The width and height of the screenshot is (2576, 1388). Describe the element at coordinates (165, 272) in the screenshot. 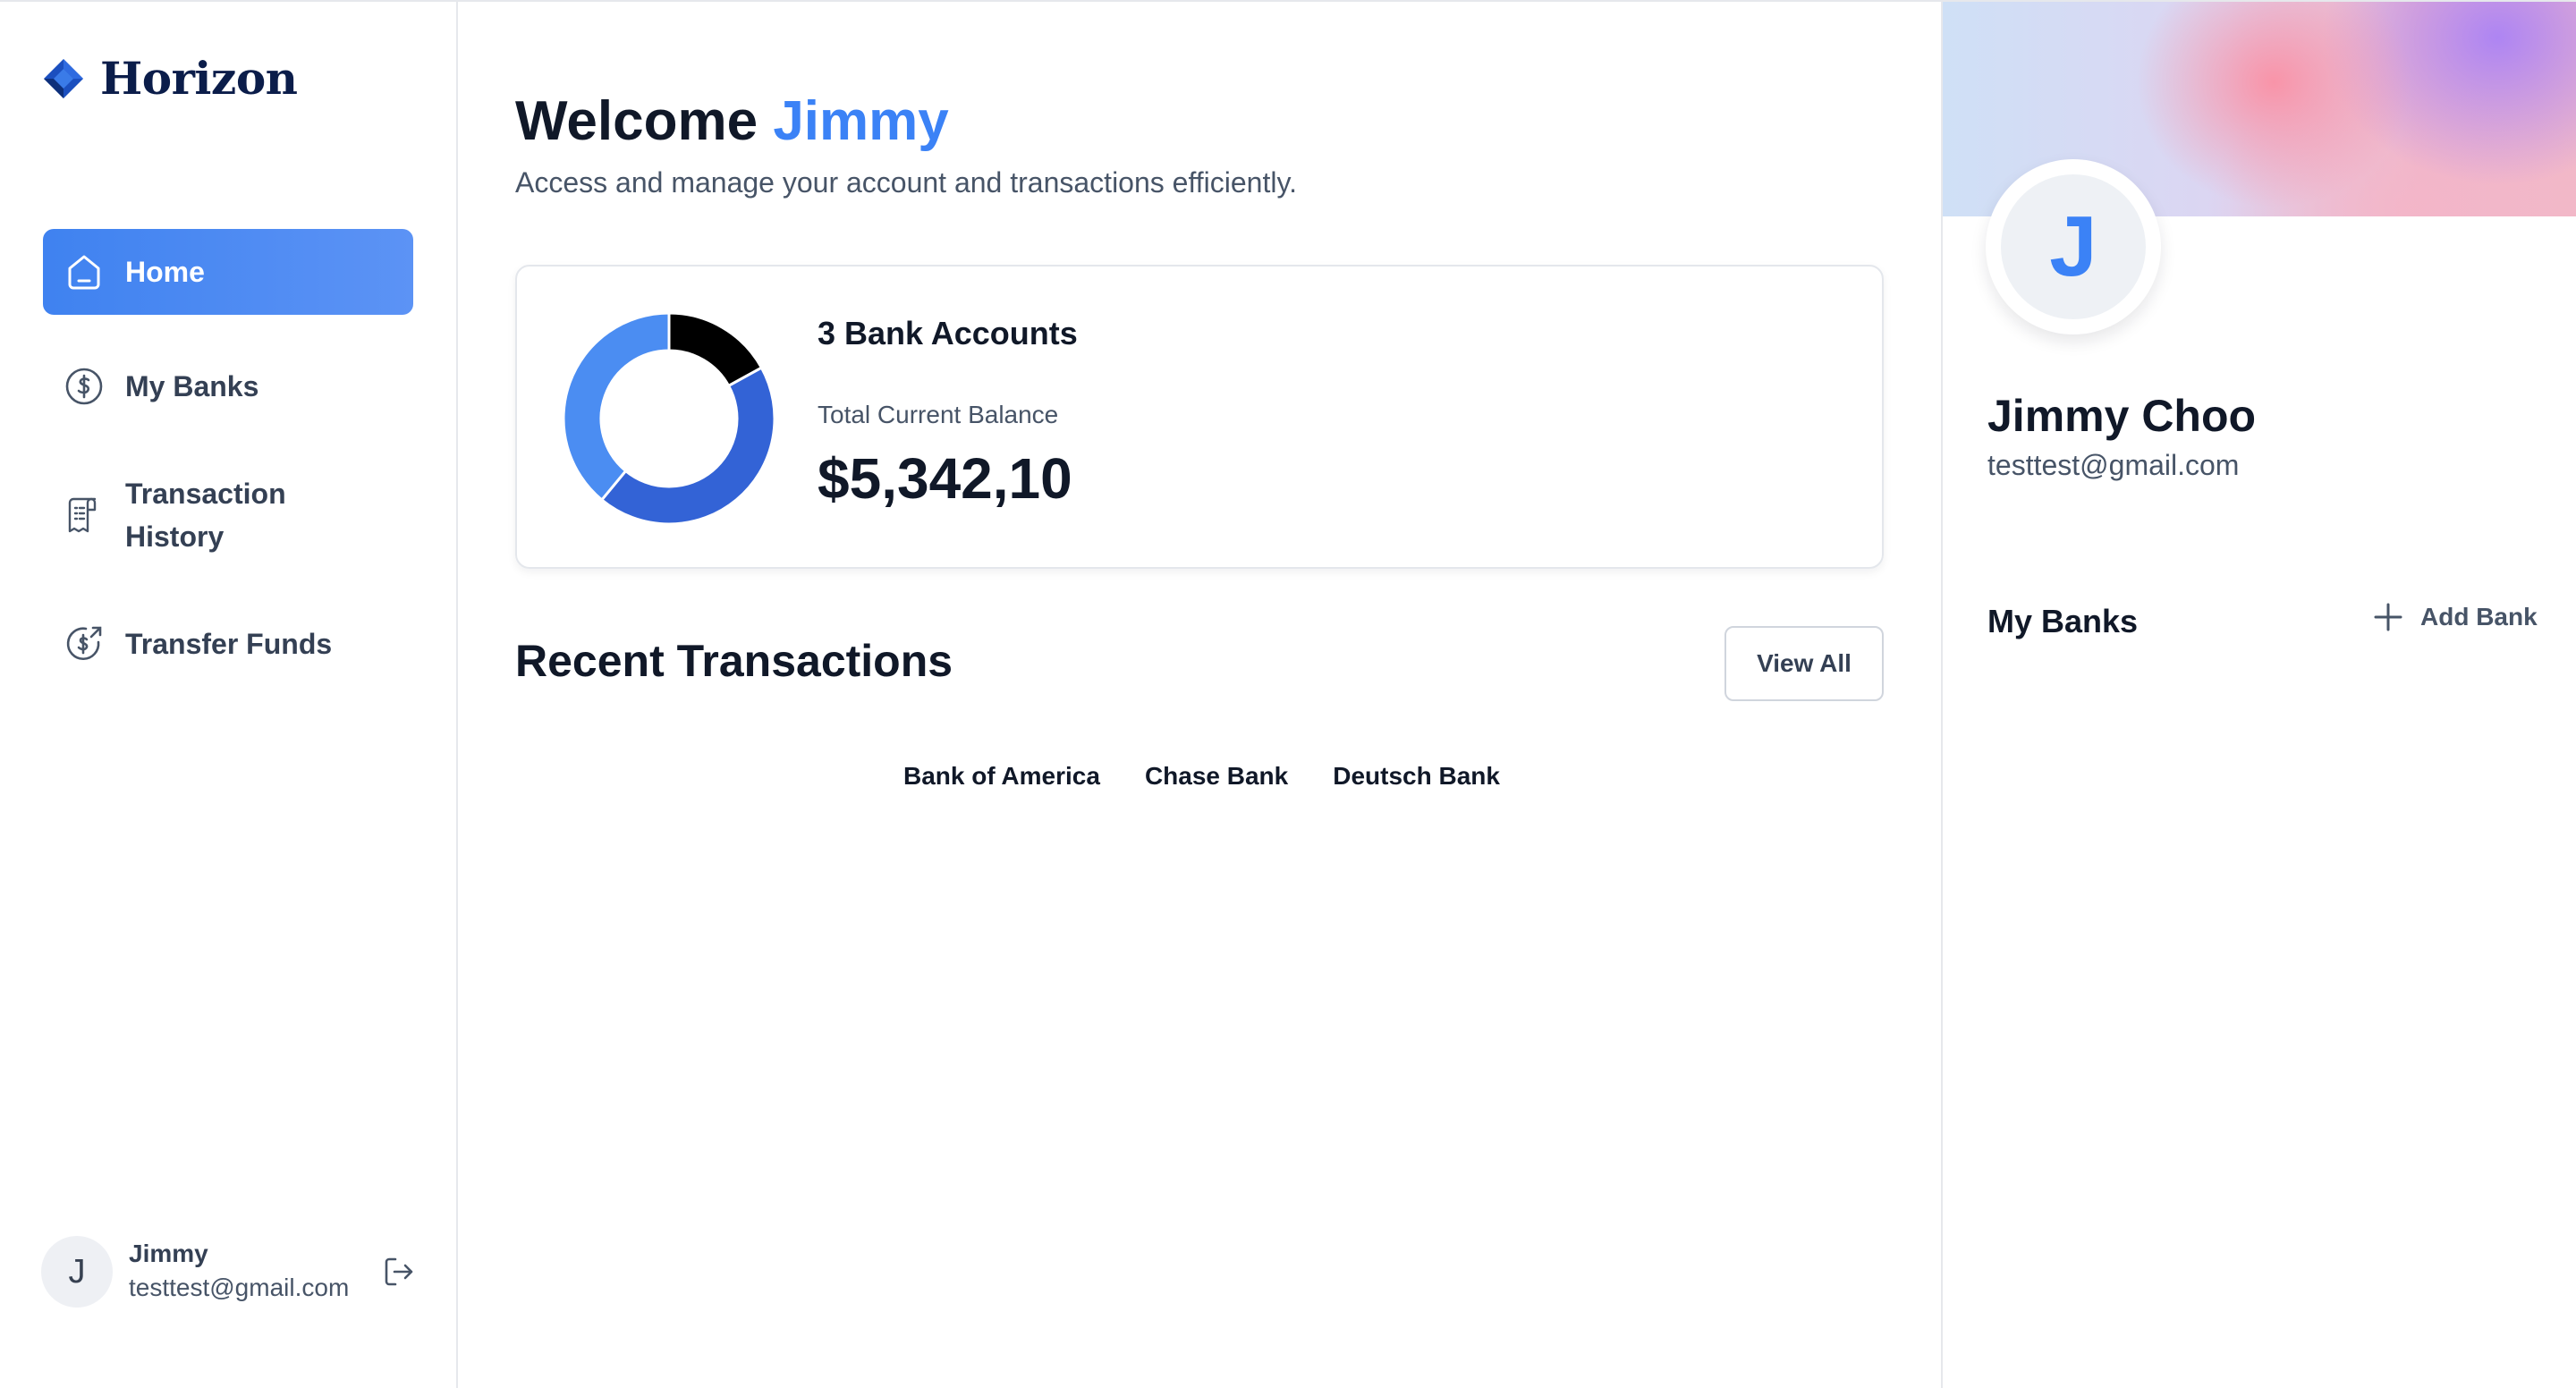

I see `sidebar-item-label: Home` at that location.